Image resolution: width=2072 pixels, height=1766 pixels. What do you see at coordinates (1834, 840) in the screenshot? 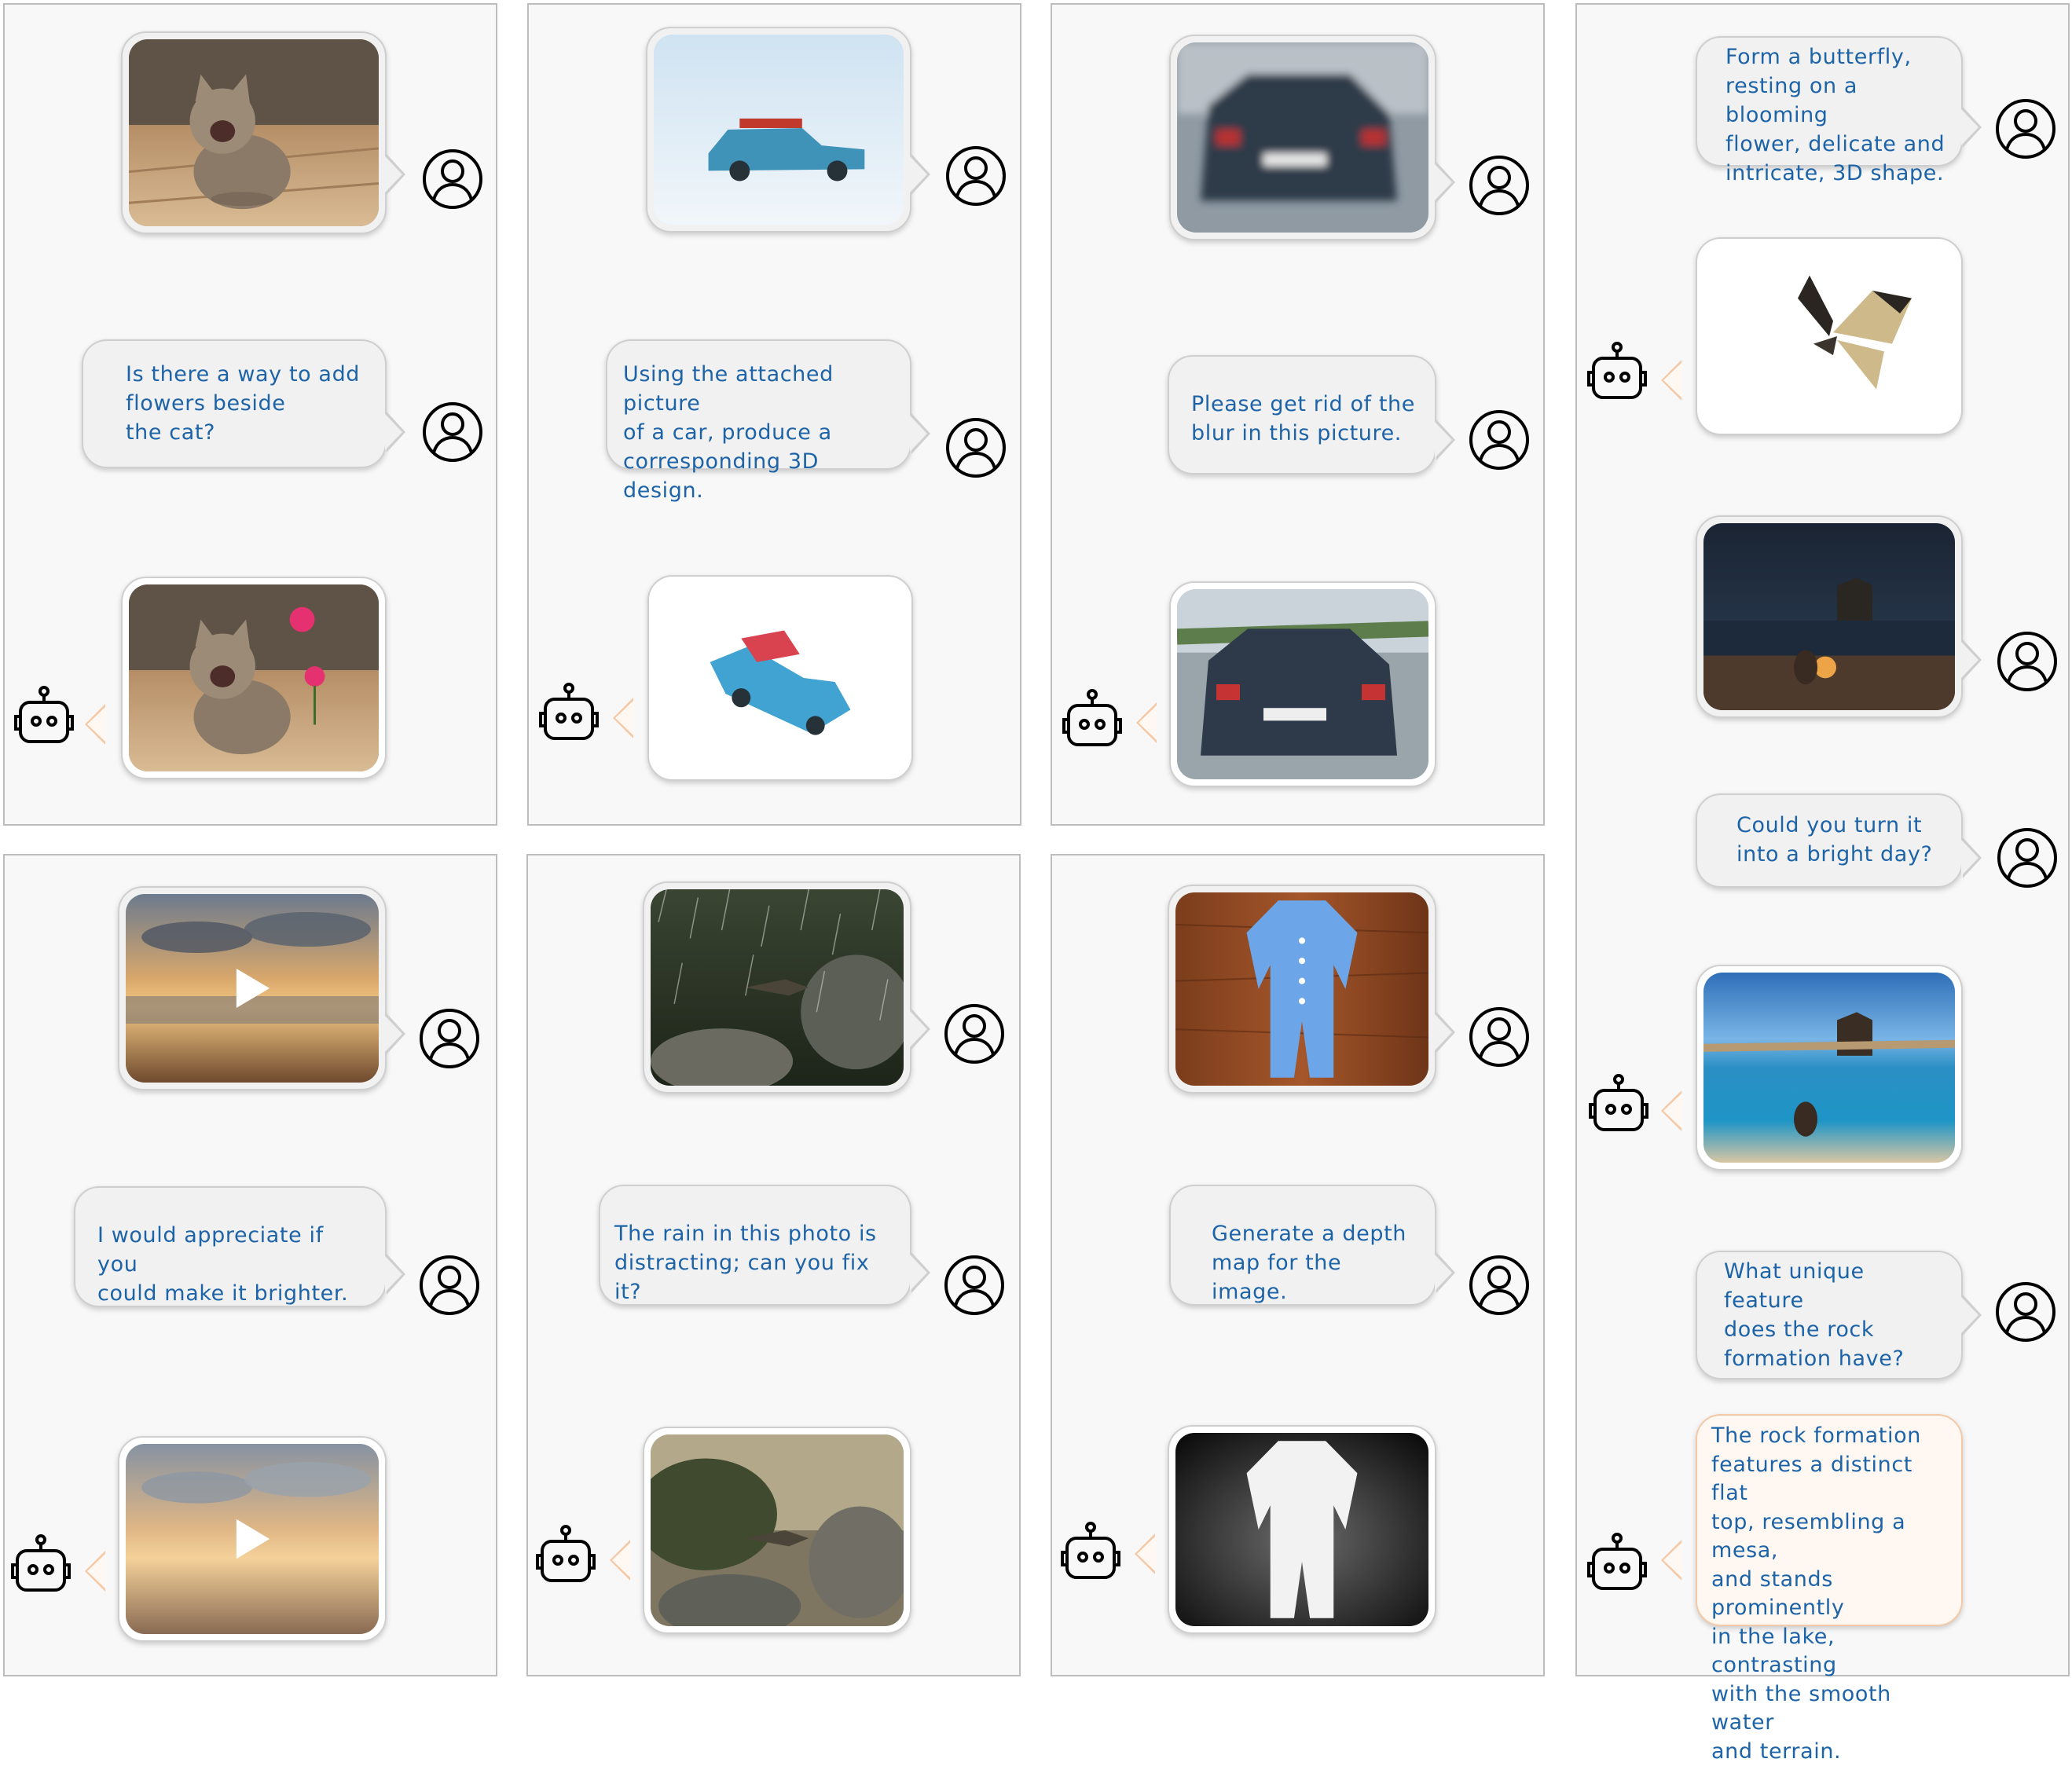
I see `user-message: Could you turn it into a bright day?` at bounding box center [1834, 840].